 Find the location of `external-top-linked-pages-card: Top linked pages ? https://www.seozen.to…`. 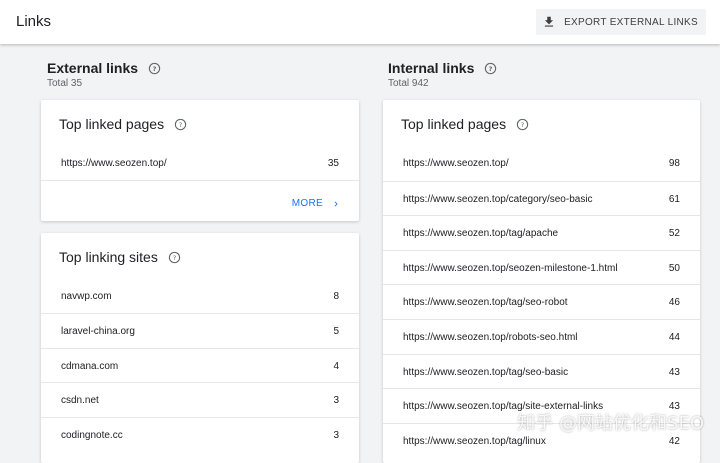

external-top-linked-pages-card: Top linked pages ? https://www.seozen.to… is located at coordinates (200, 160).